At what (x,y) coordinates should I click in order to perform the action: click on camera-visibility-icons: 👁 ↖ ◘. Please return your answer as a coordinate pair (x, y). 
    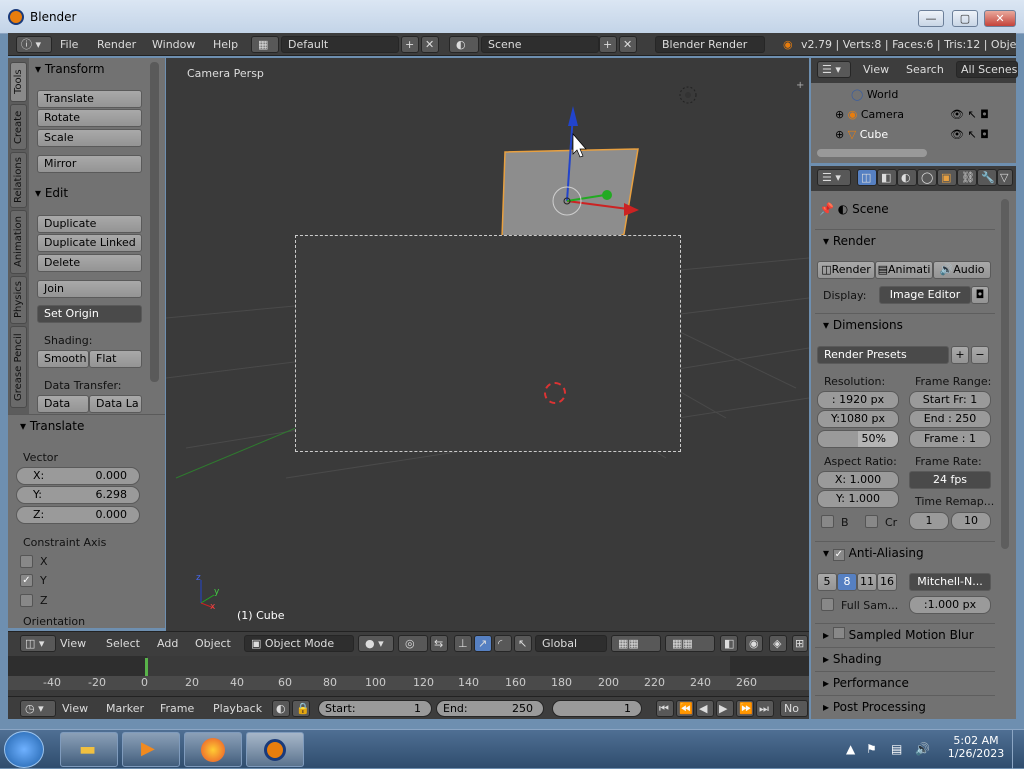
    Looking at the image, I should click on (969, 114).